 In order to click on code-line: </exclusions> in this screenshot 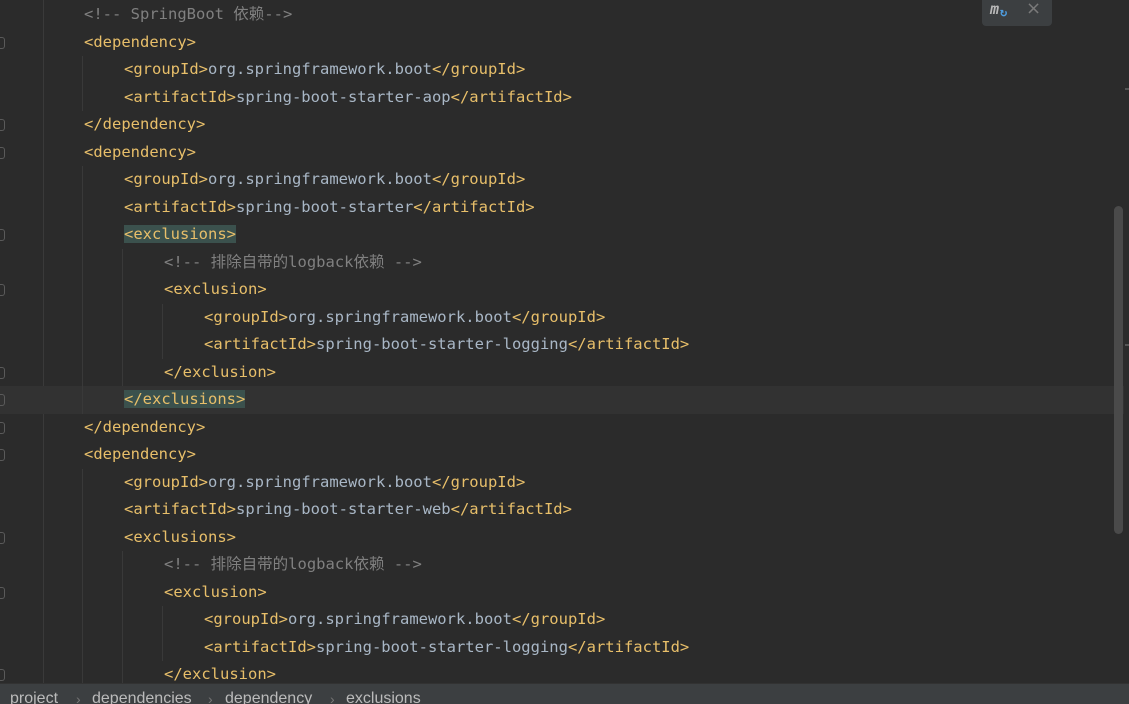, I will do `click(562, 400)`.